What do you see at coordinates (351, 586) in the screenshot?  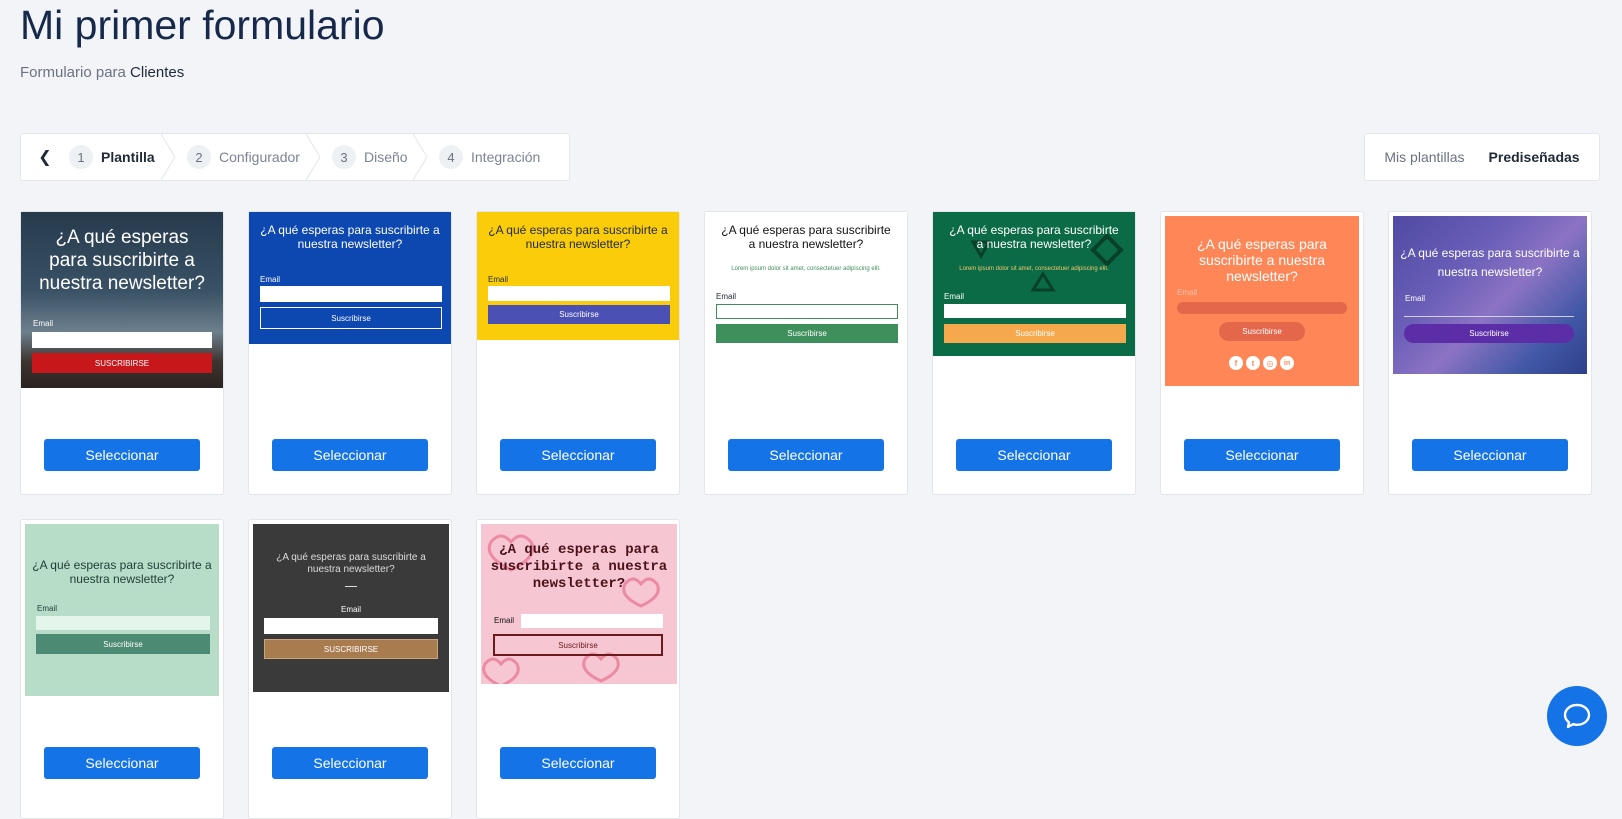 I see `preview-divider` at bounding box center [351, 586].